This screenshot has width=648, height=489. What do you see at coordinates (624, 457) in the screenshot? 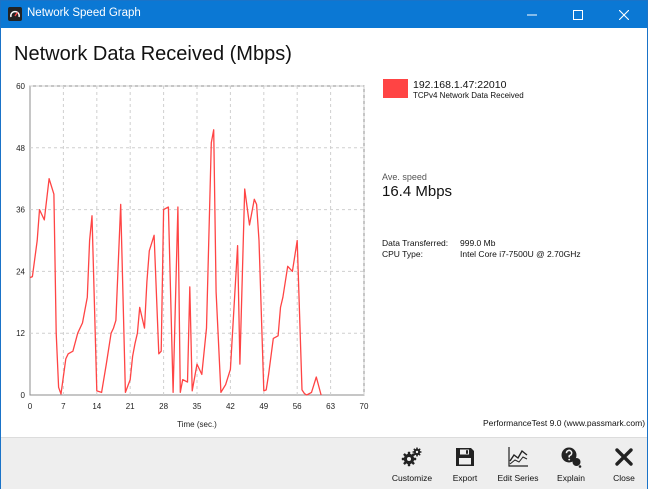
I see `x-icon` at bounding box center [624, 457].